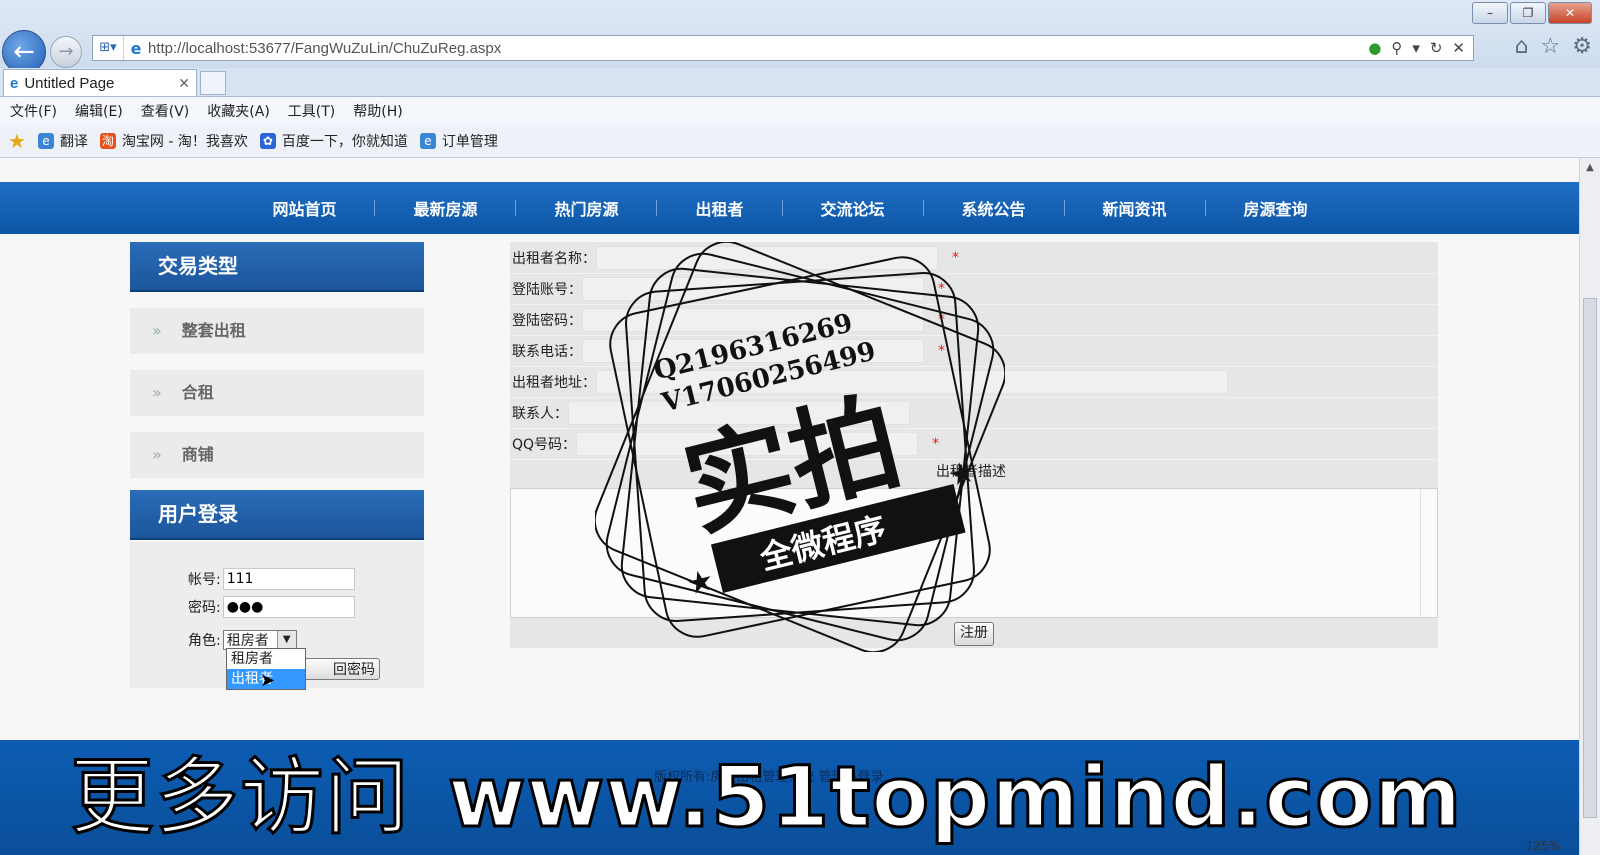 The image size is (1600, 855). Describe the element at coordinates (547, 289) in the screenshot. I see `field-label: 登陆账号：` at that location.